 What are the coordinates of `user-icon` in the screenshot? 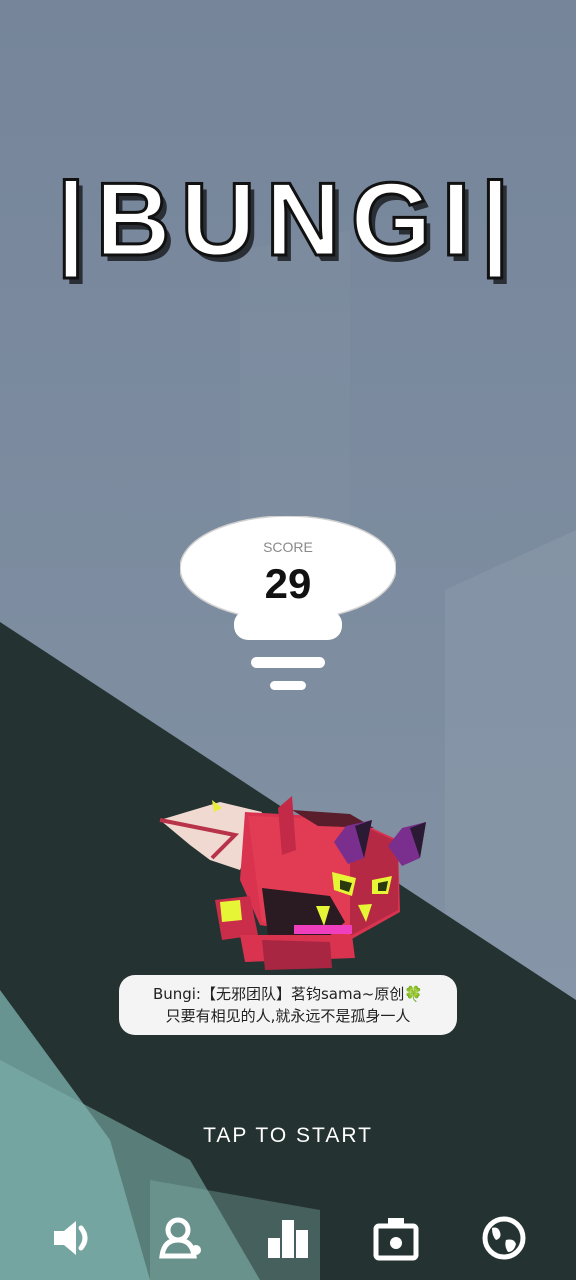 It's located at (180, 1238).